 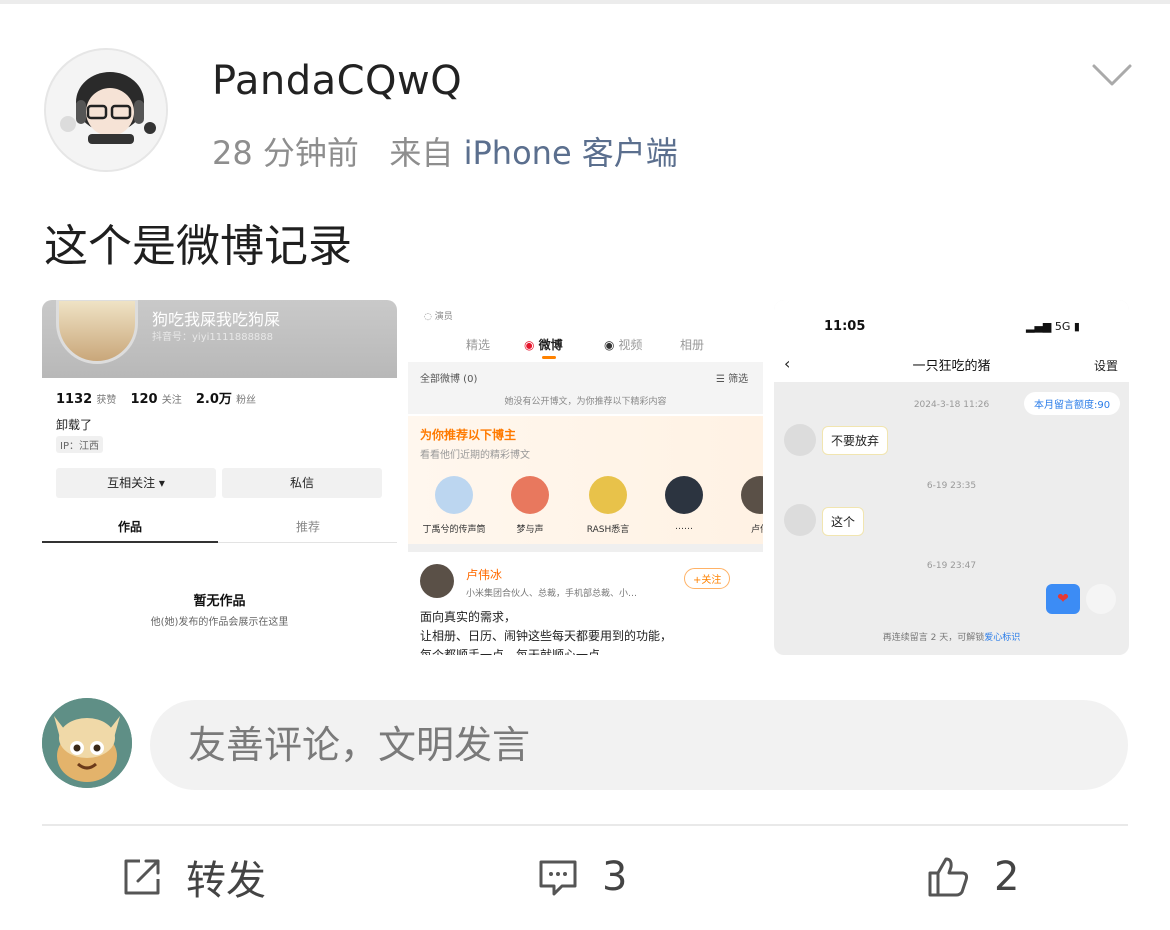 I want to click on tab-featured: 精选, so click(x=478, y=345).